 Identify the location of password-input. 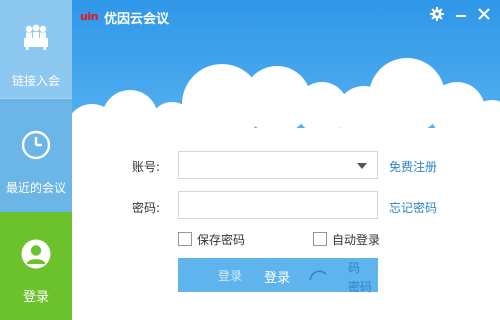
(272, 206).